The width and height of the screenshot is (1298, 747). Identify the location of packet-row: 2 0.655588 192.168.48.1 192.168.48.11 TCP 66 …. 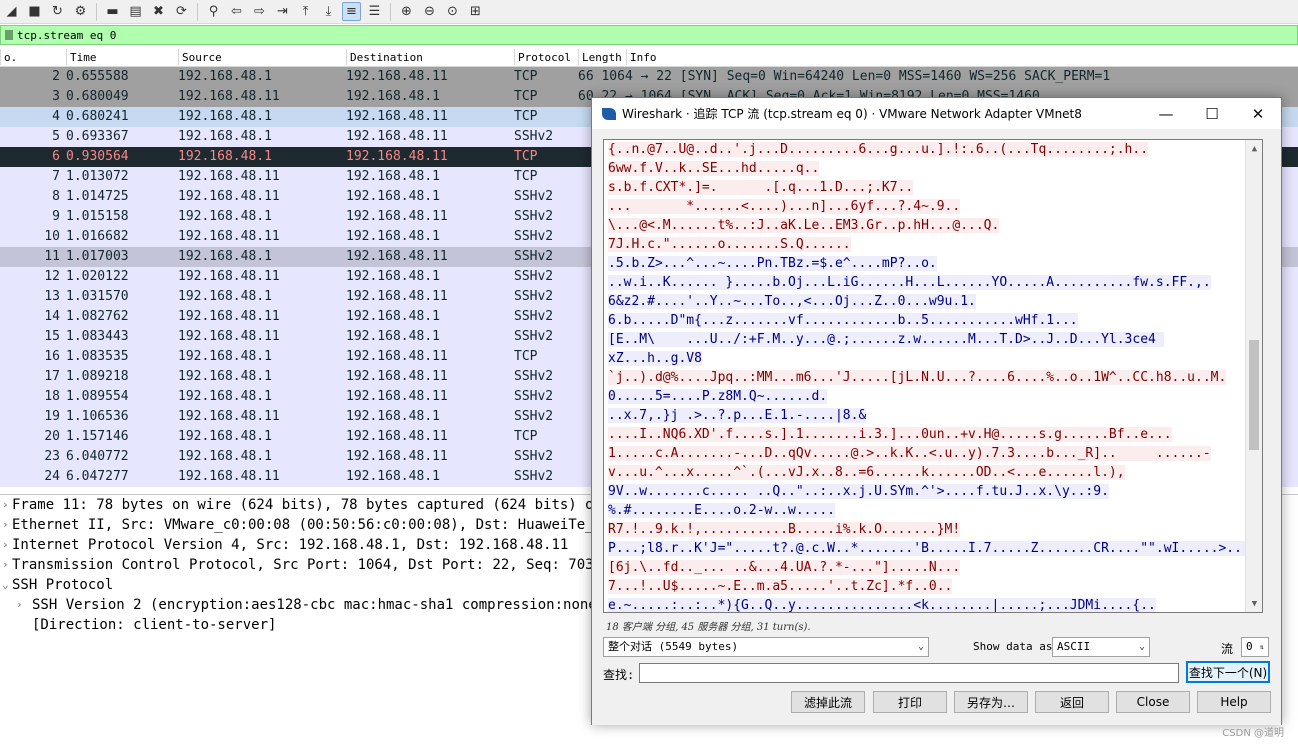
(649, 77).